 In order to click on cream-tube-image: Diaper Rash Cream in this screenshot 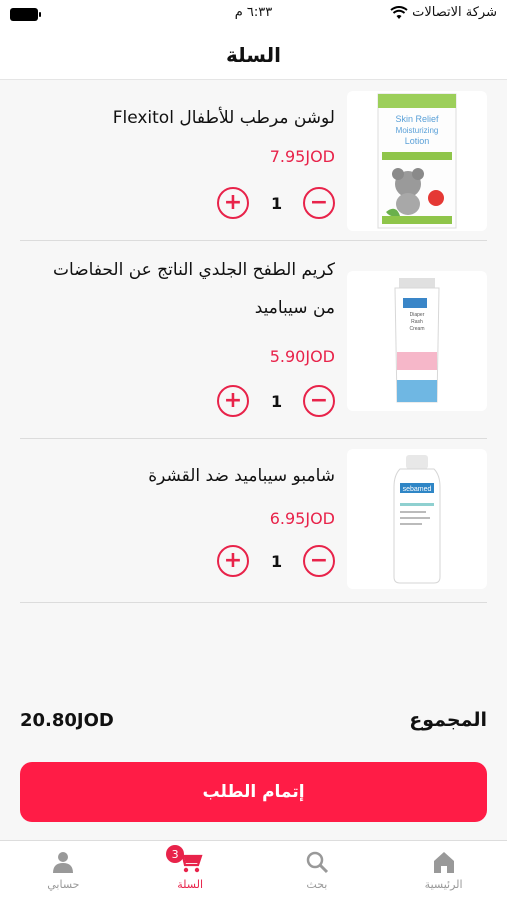, I will do `click(417, 340)`.